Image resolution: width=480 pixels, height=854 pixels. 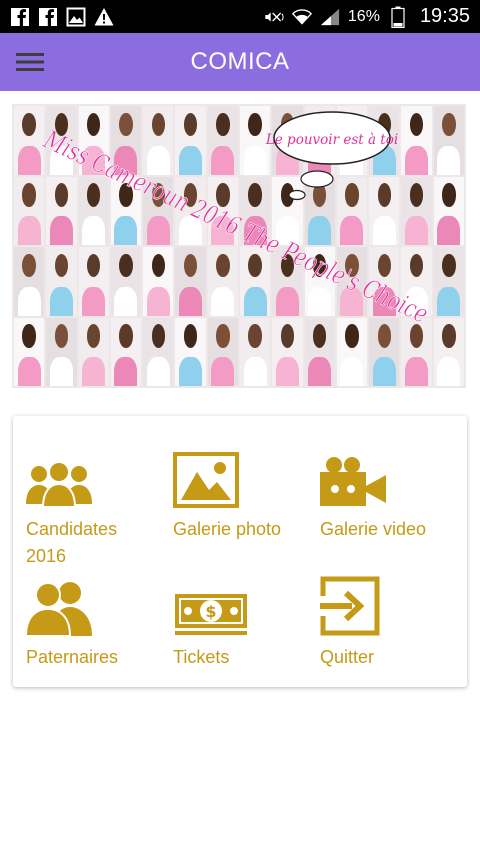 I want to click on hamburger-menu-button, so click(x=30, y=62).